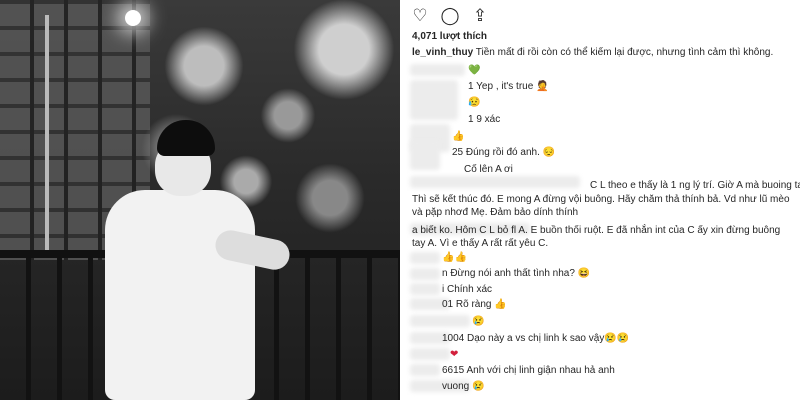 This screenshot has width=800, height=400. I want to click on comment-text: 1 9 xác, so click(484, 119).